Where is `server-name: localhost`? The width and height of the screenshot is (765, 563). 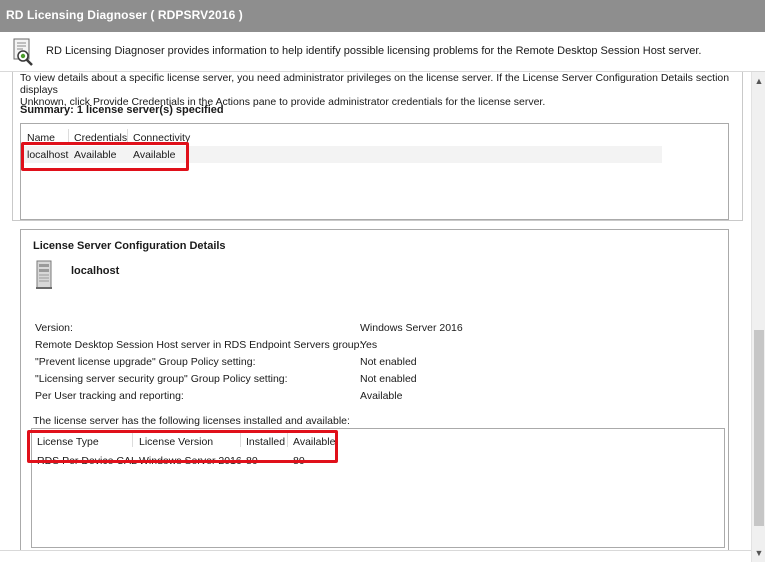
server-name: localhost is located at coordinates (95, 271).